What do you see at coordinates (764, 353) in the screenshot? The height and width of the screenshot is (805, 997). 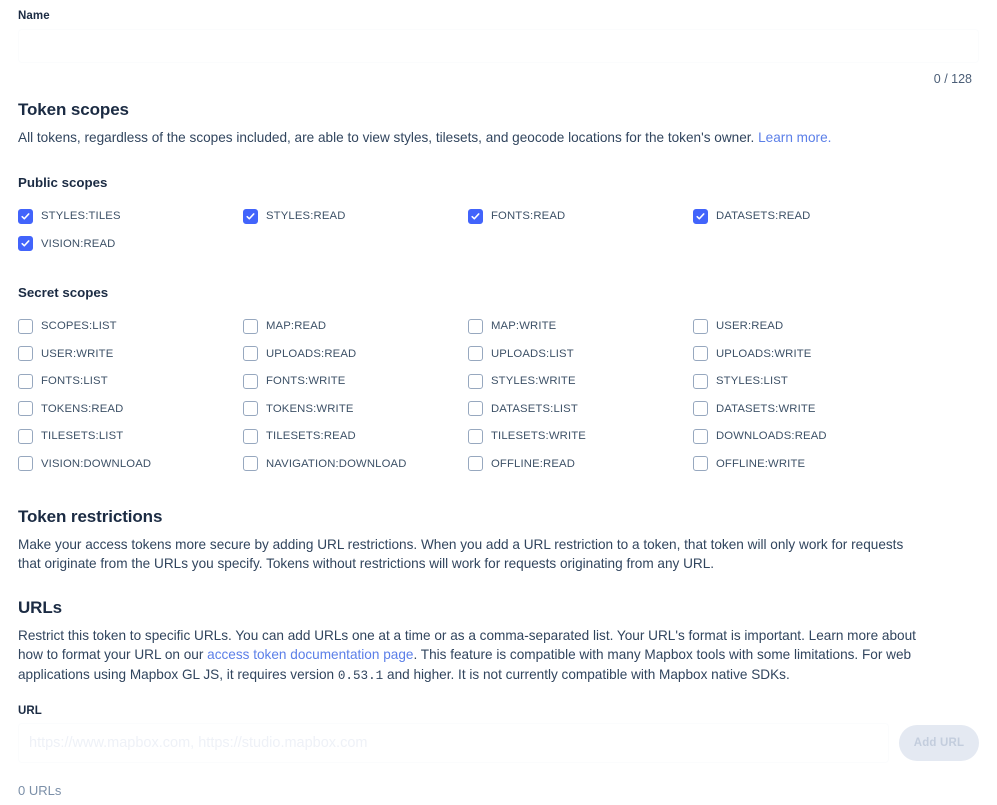 I see `scope-option-label: UPLOADS:WRITE` at bounding box center [764, 353].